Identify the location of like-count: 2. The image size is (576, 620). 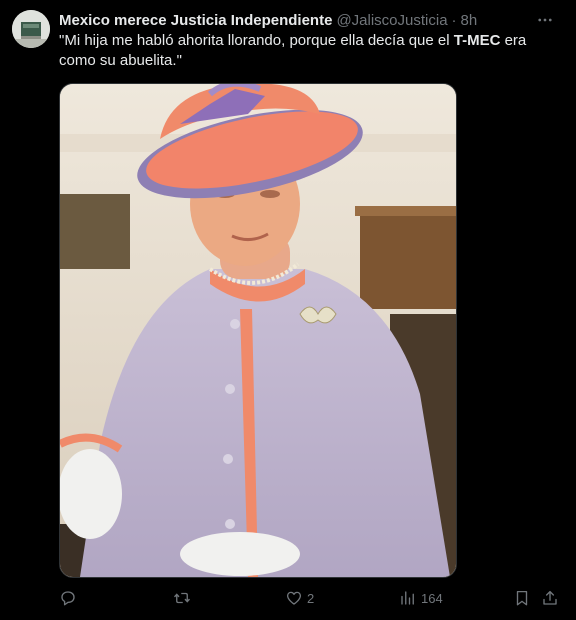
(311, 598).